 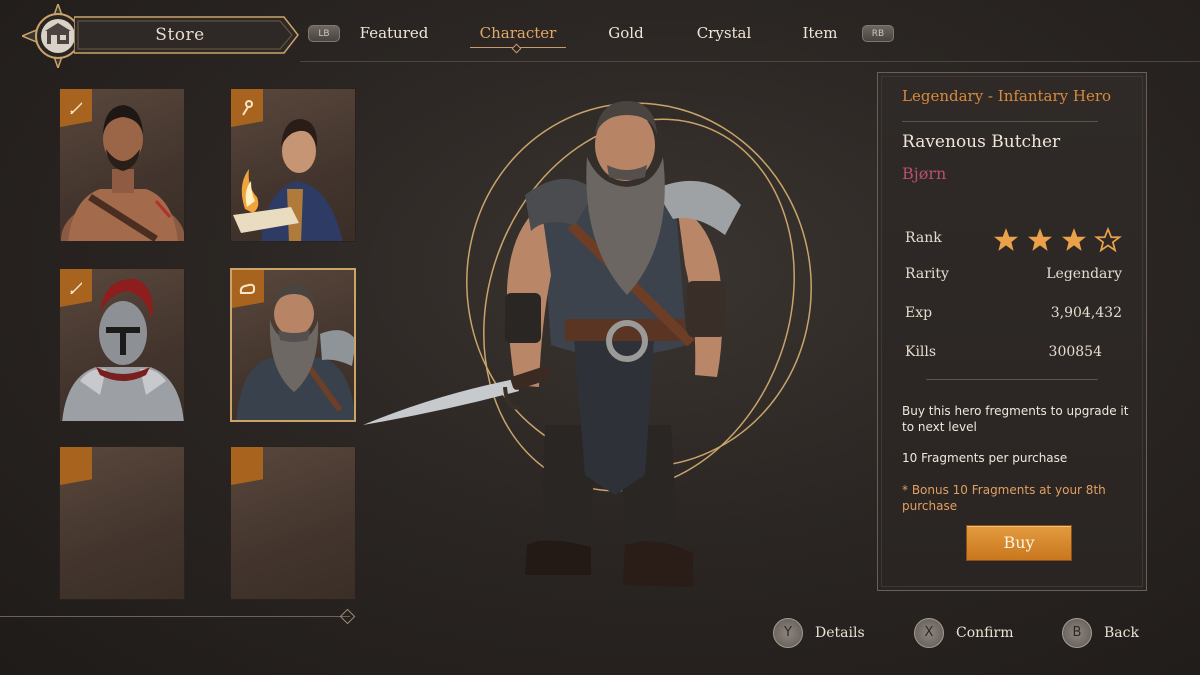 What do you see at coordinates (394, 33) in the screenshot?
I see `tab-featured: Featured` at bounding box center [394, 33].